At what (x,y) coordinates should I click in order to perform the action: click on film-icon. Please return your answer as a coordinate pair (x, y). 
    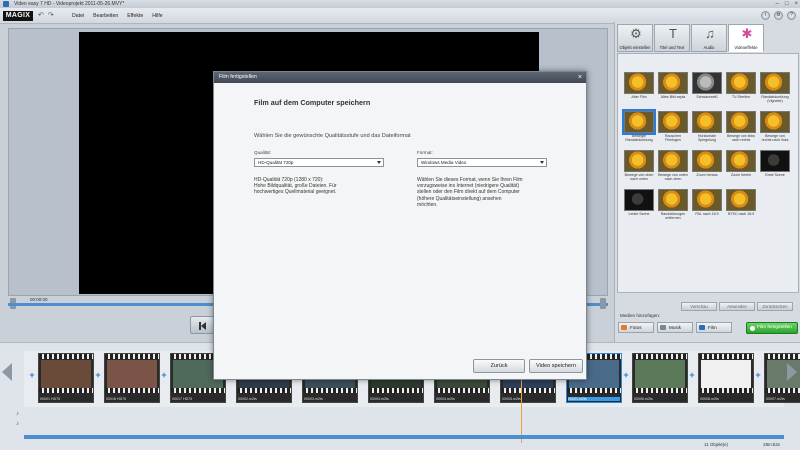
    Looking at the image, I should click on (702, 327).